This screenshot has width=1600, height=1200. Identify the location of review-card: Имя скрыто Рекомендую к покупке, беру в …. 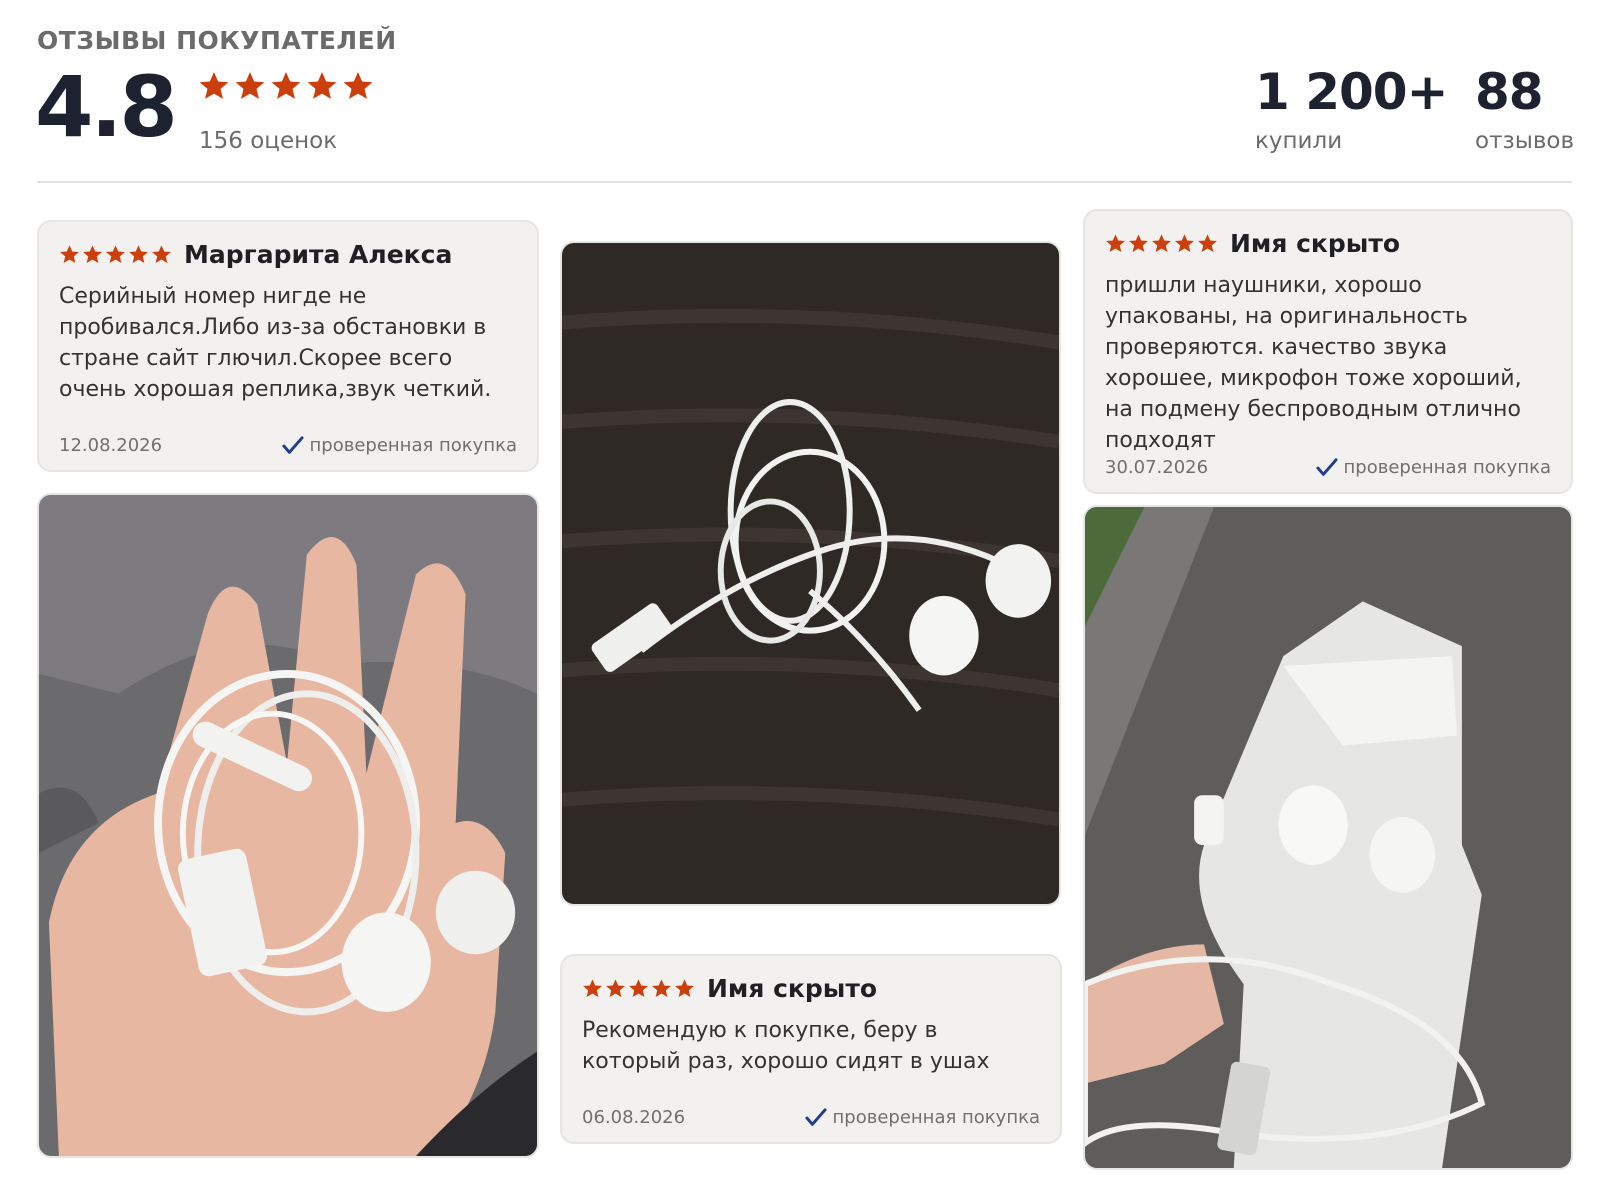
(811, 1049).